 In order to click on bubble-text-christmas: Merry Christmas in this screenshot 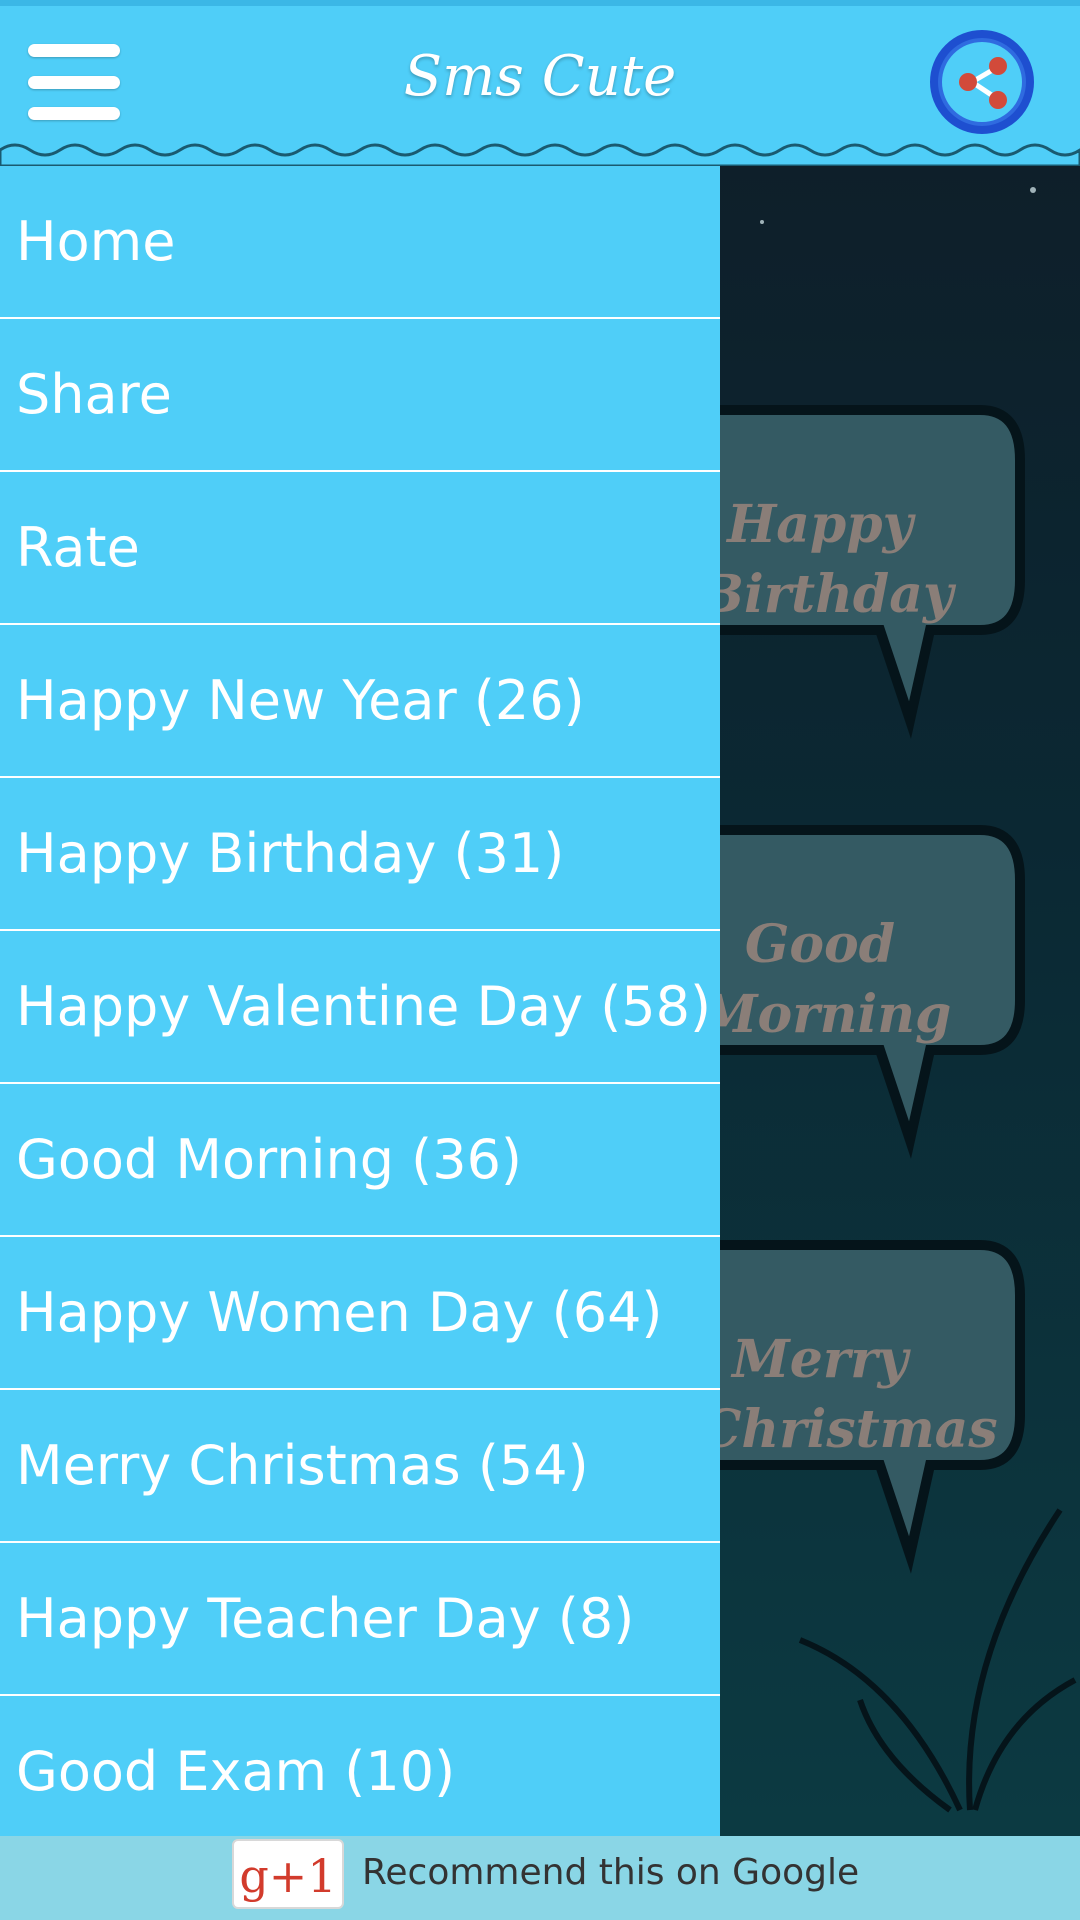, I will do `click(849, 1394)`.